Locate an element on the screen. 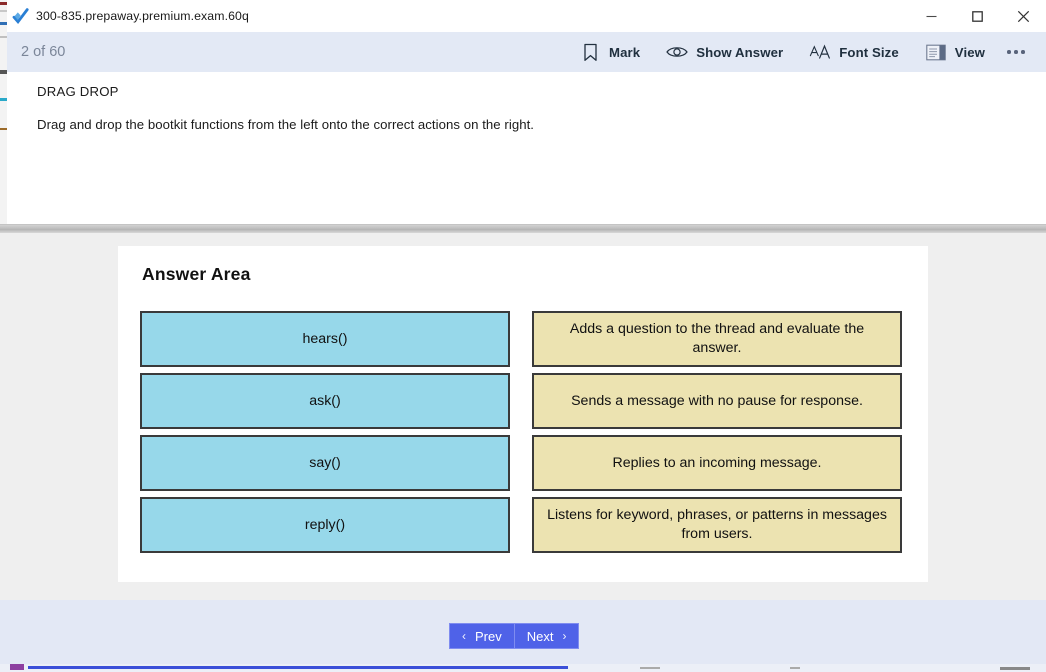 Image resolution: width=1046 pixels, height=672 pixels. minimize-button is located at coordinates (931, 16).